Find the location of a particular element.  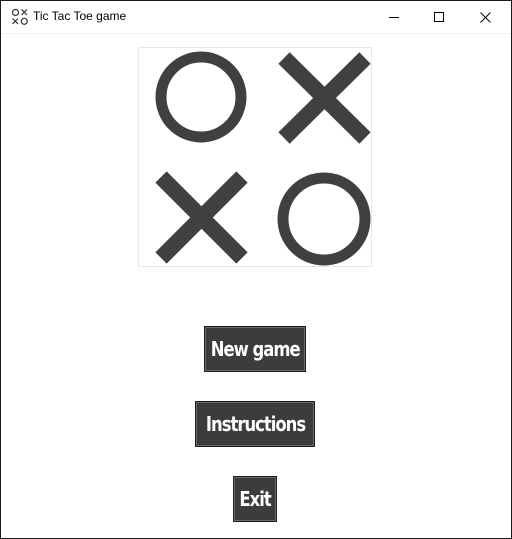

o-mark-top-left is located at coordinates (201, 97).